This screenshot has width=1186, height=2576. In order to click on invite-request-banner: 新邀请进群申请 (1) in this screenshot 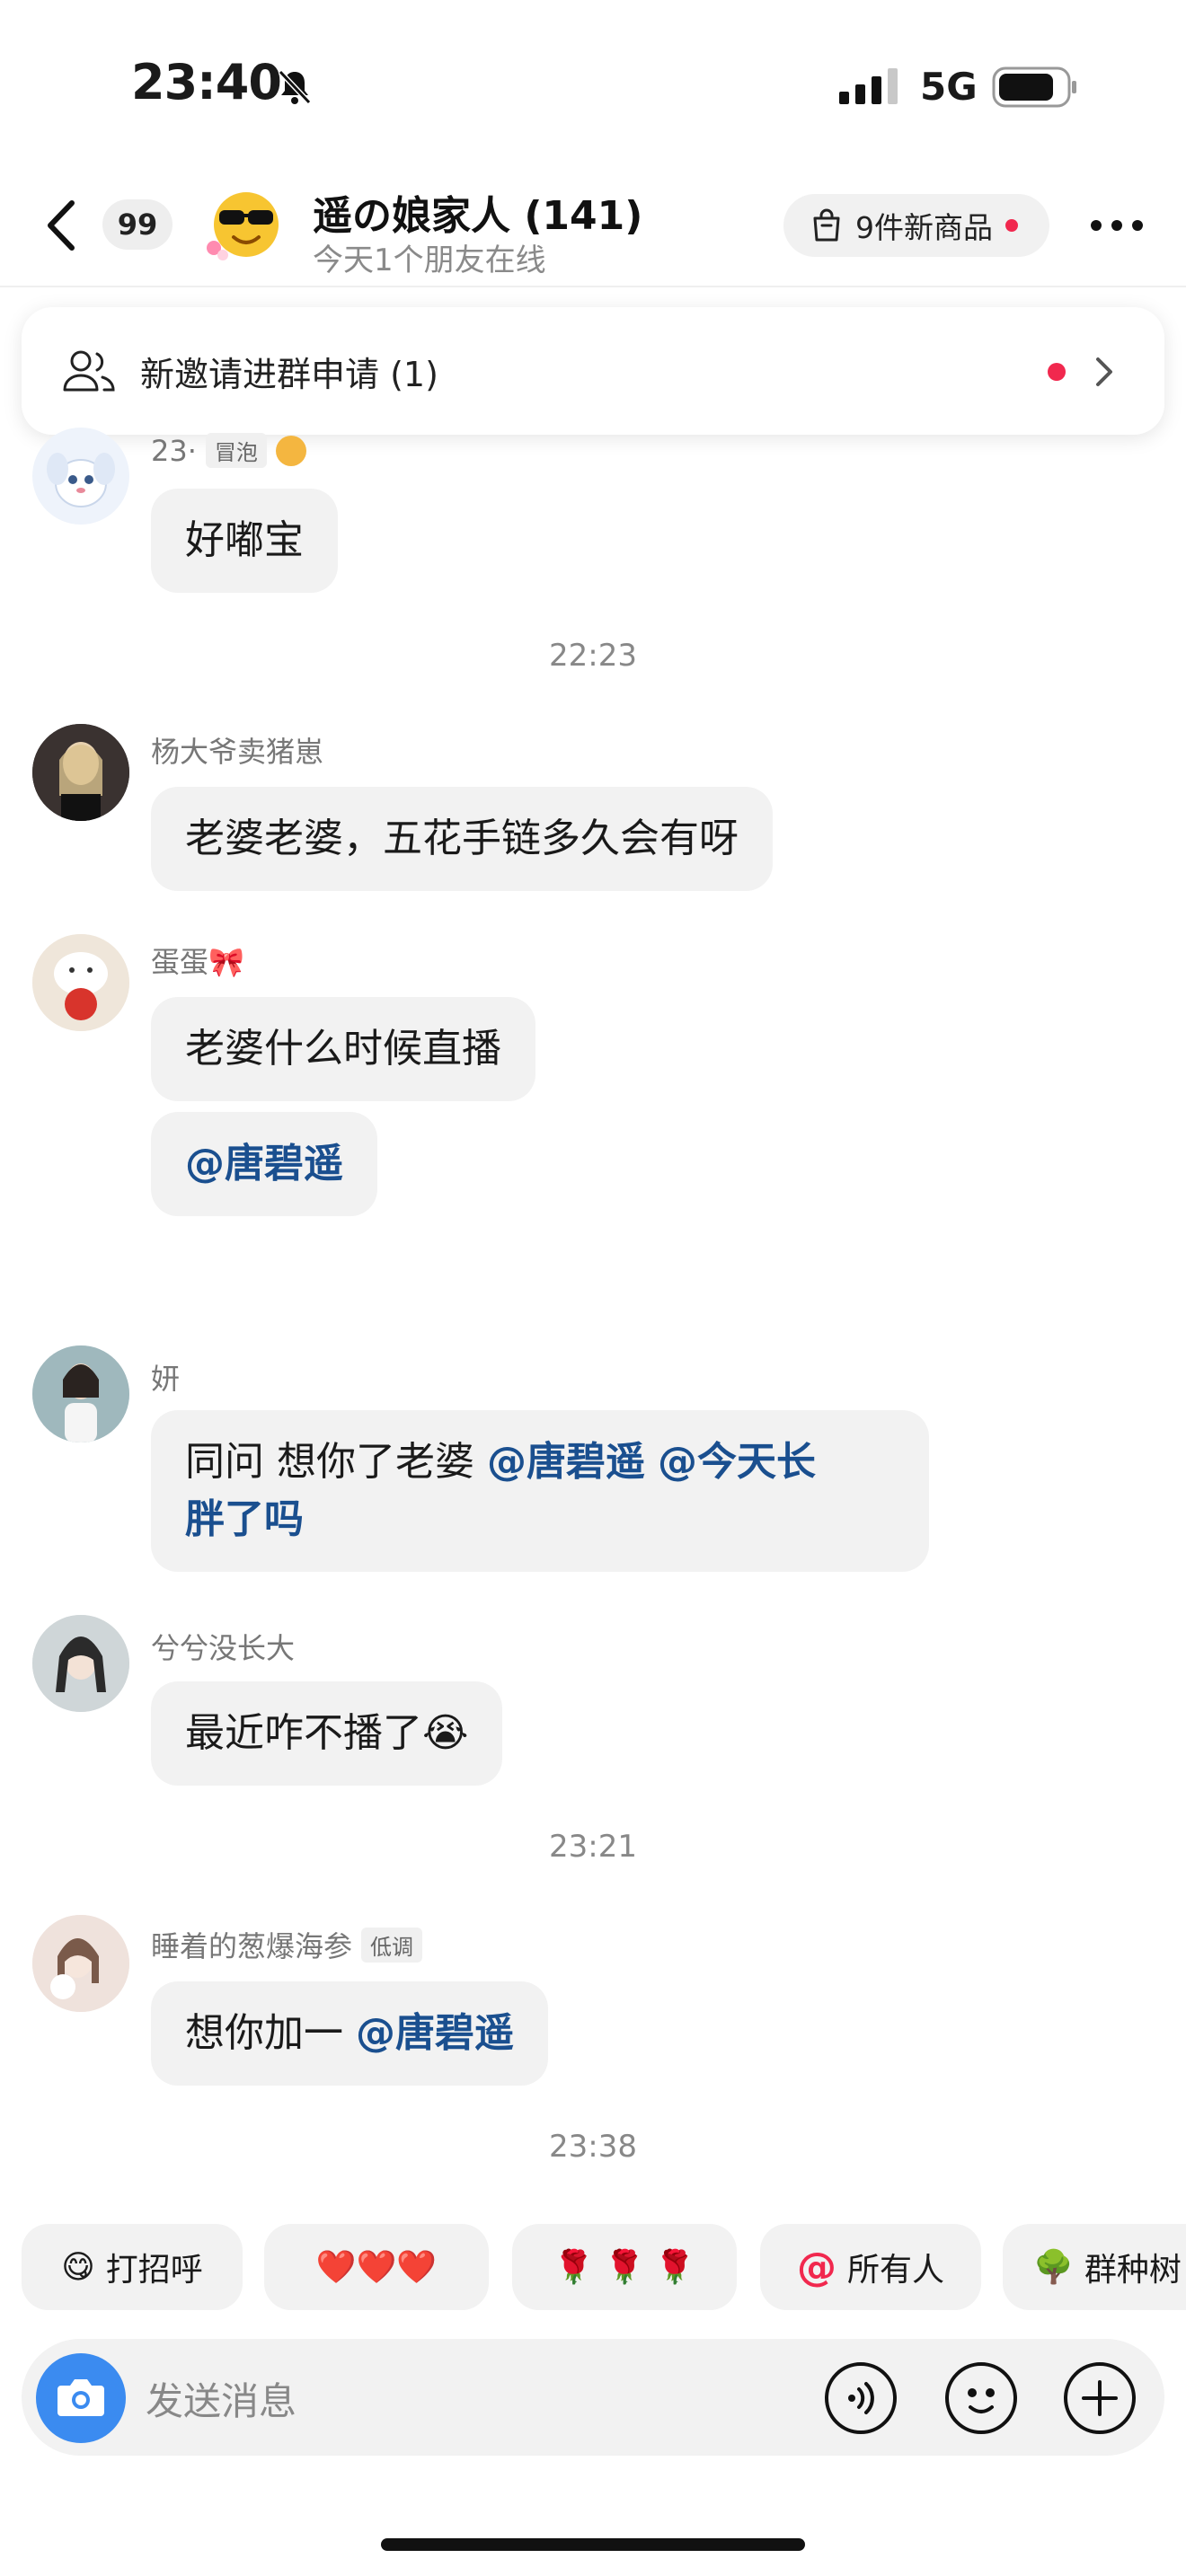, I will do `click(593, 371)`.